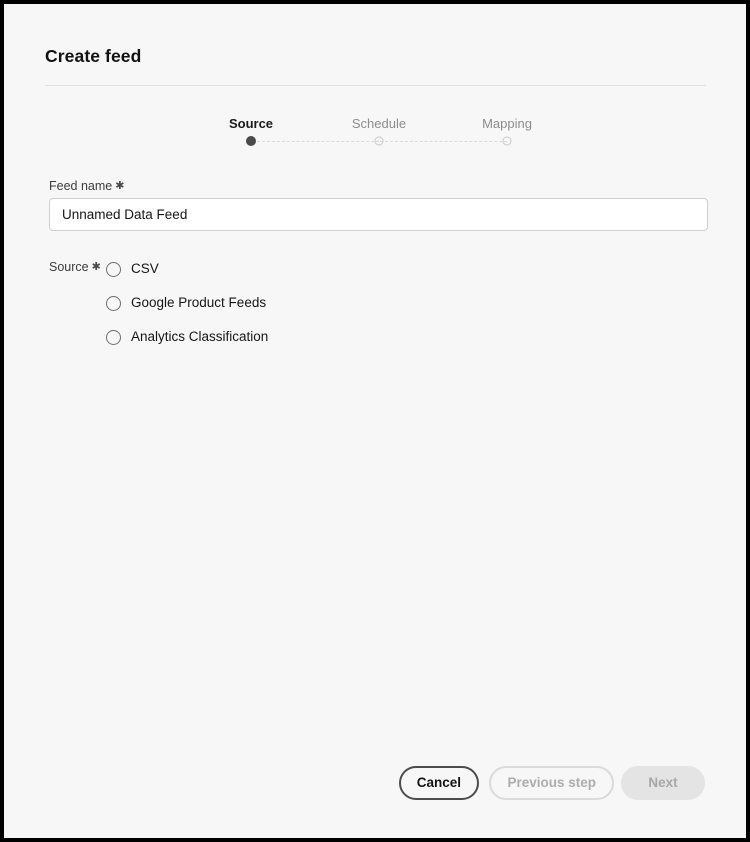  Describe the element at coordinates (379, 141) in the screenshot. I see `stepper-step-schedule-marker` at that location.